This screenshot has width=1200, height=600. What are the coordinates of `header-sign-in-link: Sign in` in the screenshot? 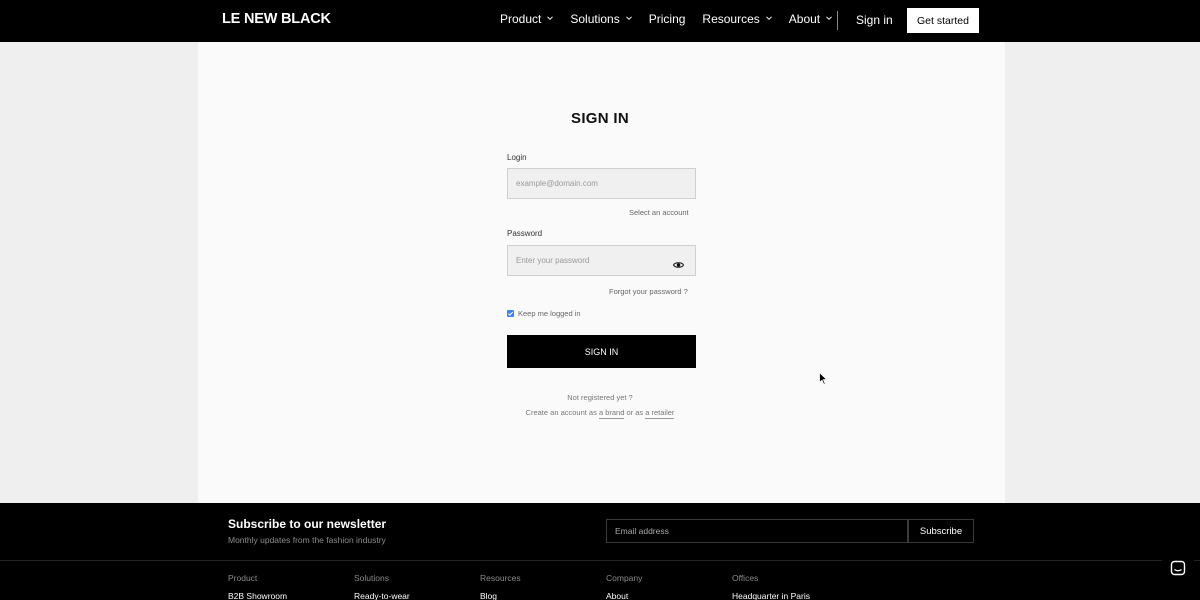 It's located at (874, 20).